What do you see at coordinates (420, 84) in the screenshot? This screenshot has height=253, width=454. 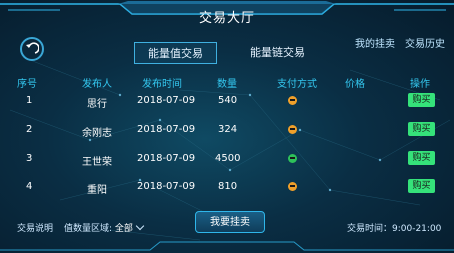 I see `header-action: 操作` at bounding box center [420, 84].